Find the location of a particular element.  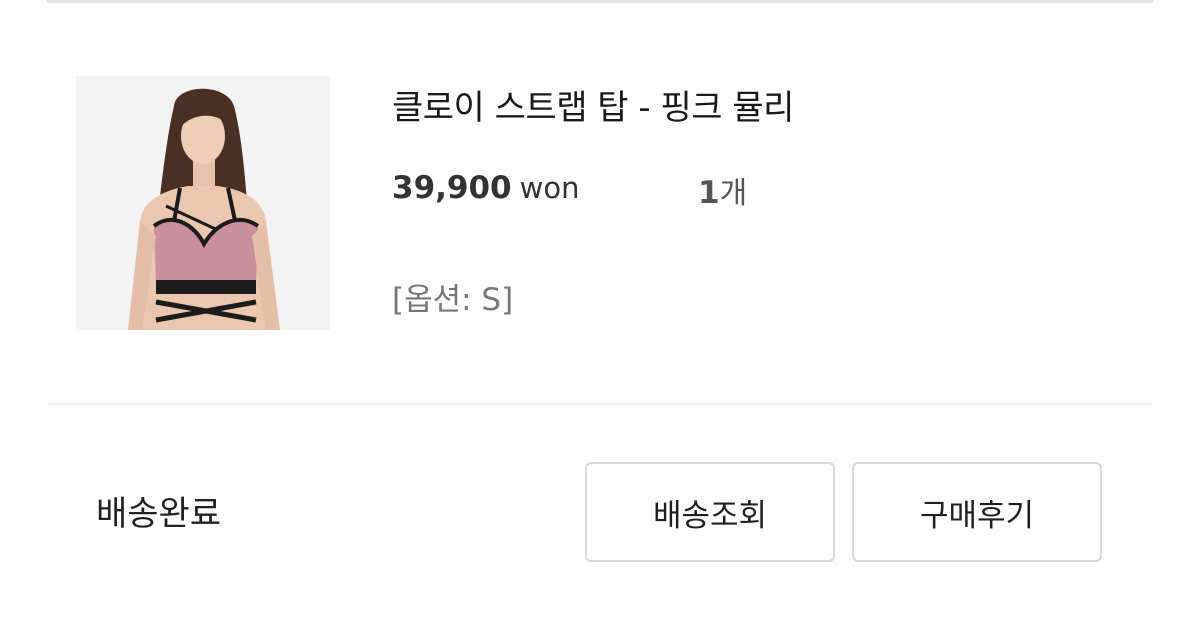

product-title: 클로이 스트랩 탑 - 핑크 뮬리 is located at coordinates (593, 104).